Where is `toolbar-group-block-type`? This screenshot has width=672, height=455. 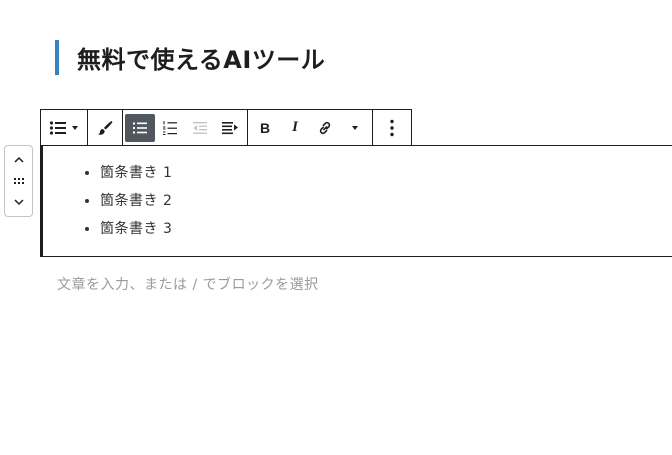 toolbar-group-block-type is located at coordinates (64, 127).